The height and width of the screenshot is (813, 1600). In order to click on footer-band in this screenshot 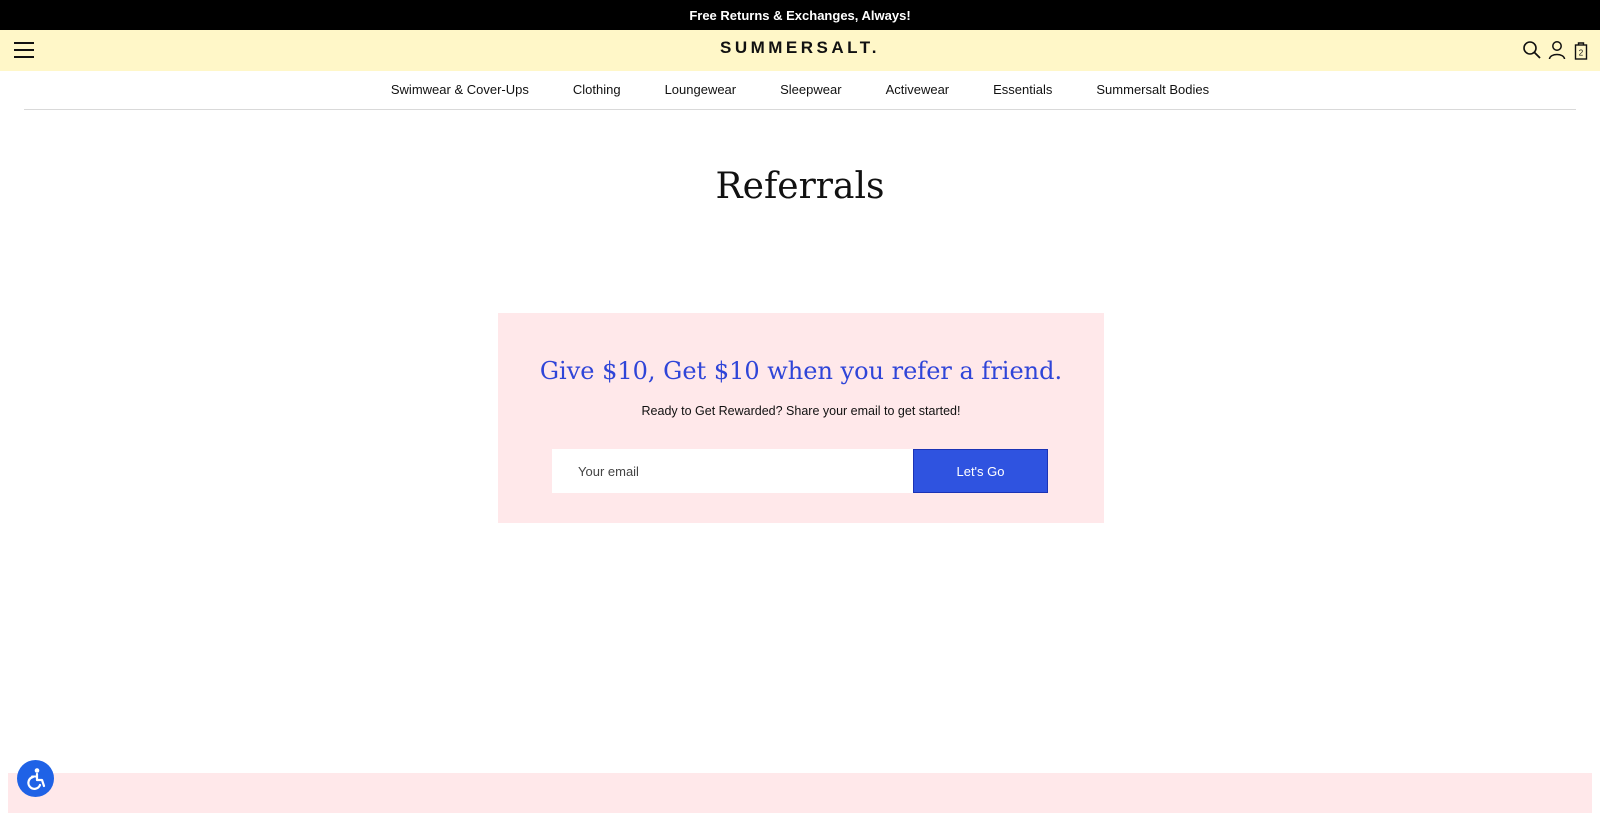, I will do `click(800, 793)`.